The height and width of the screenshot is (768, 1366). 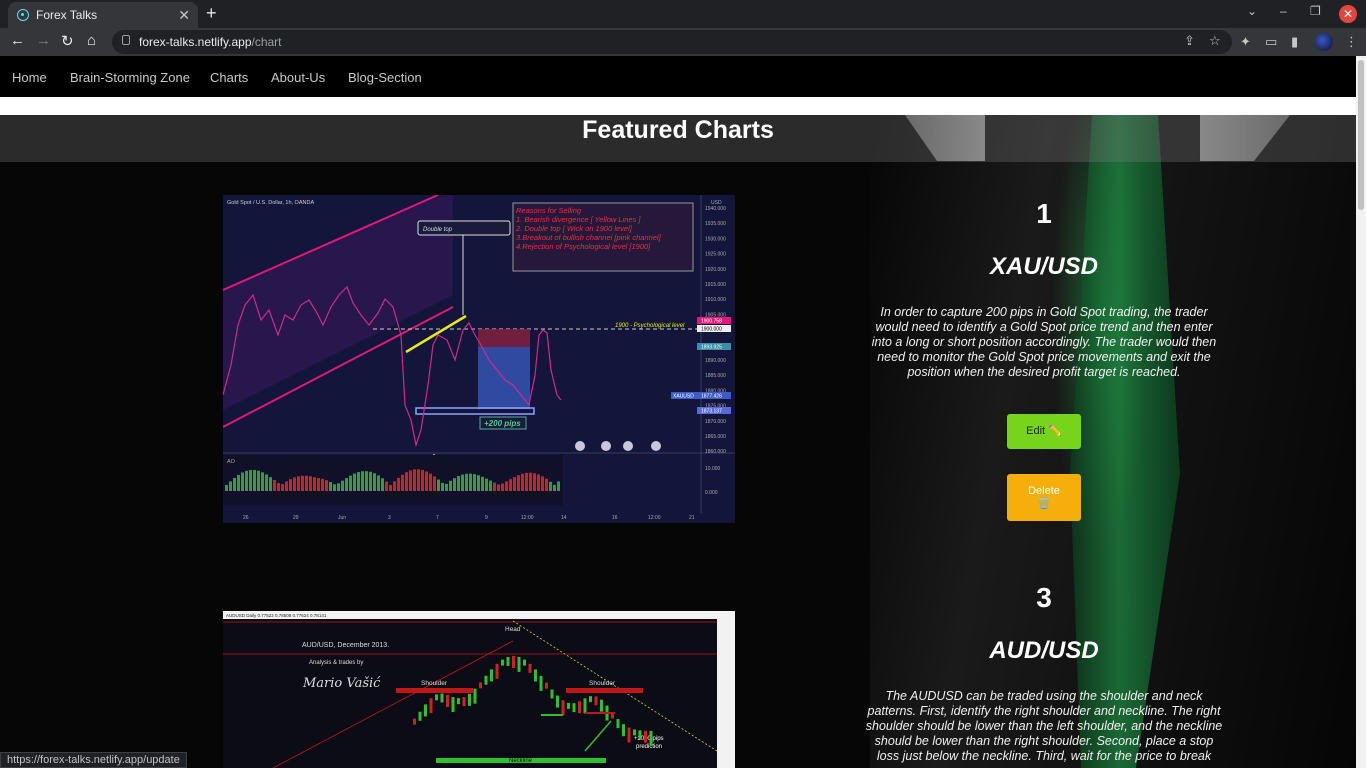 I want to click on delete-button: Delete 🗑️, so click(x=1044, y=497).